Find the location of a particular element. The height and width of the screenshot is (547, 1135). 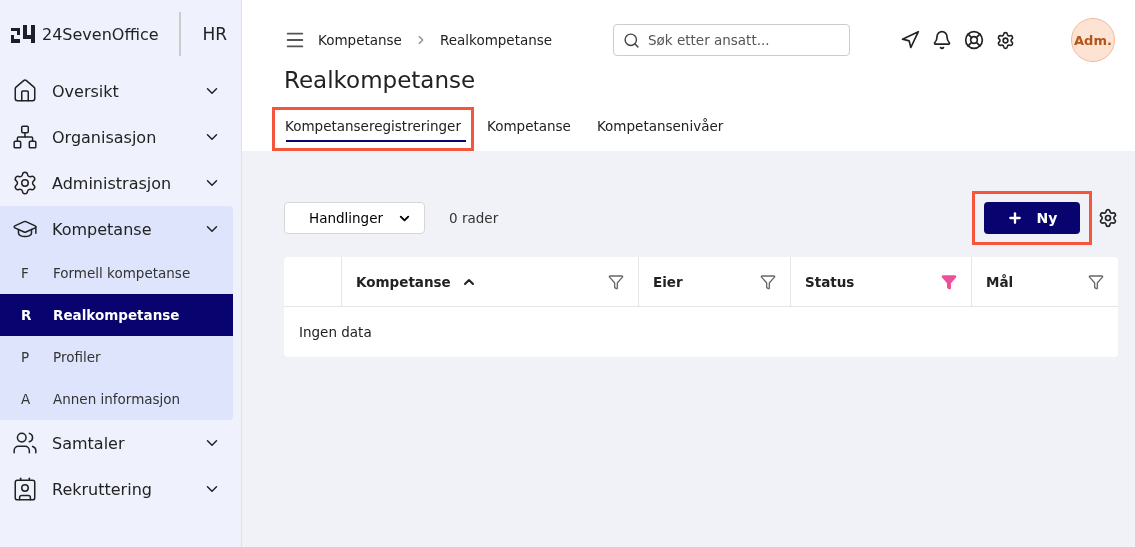

column-header: Status is located at coordinates (880, 281).